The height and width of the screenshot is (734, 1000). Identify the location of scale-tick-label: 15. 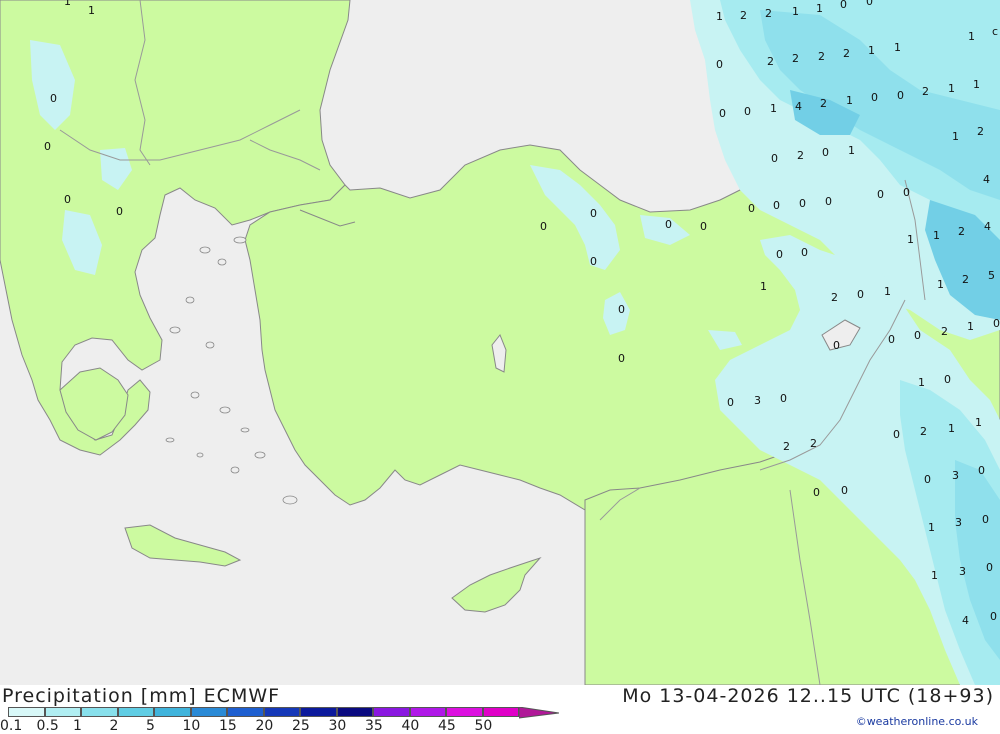
(228, 726).